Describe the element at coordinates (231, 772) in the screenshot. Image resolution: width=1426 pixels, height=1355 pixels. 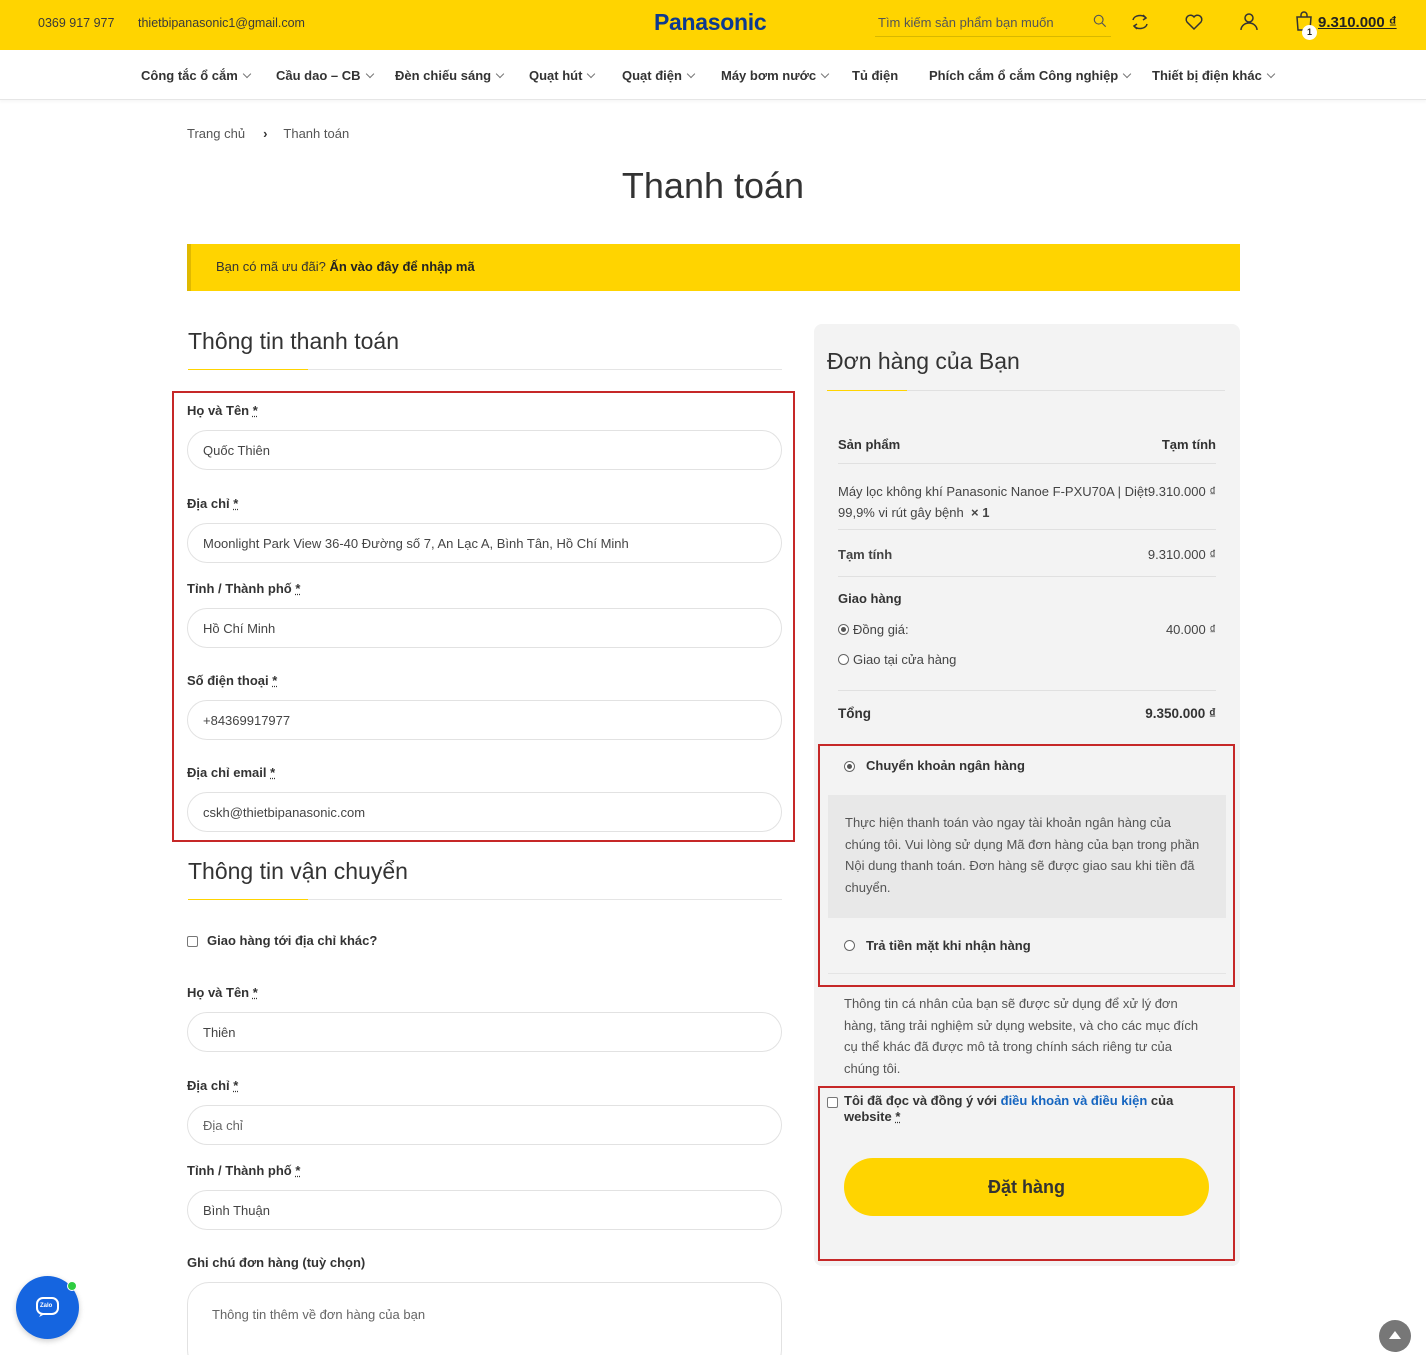
I see `field-label-email: Địa chỉ email *` at that location.